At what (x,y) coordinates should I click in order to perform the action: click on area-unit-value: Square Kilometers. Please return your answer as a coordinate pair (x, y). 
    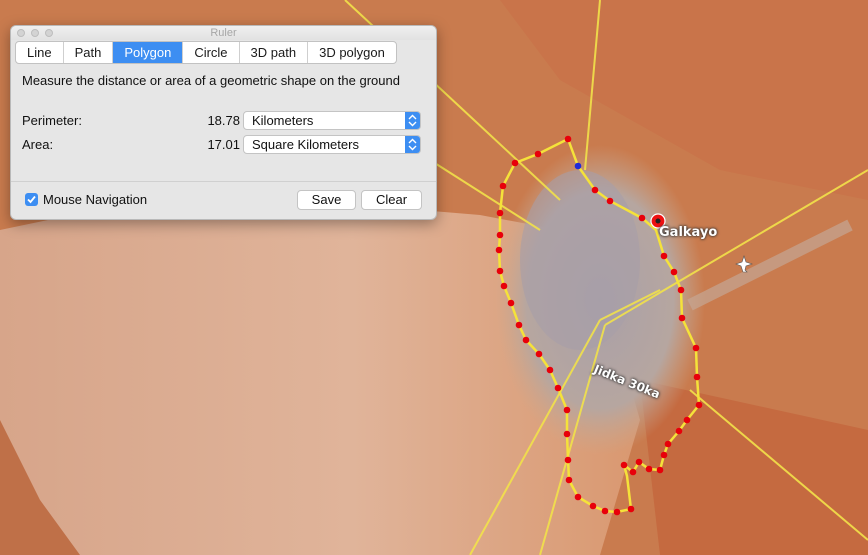
    Looking at the image, I should click on (305, 144).